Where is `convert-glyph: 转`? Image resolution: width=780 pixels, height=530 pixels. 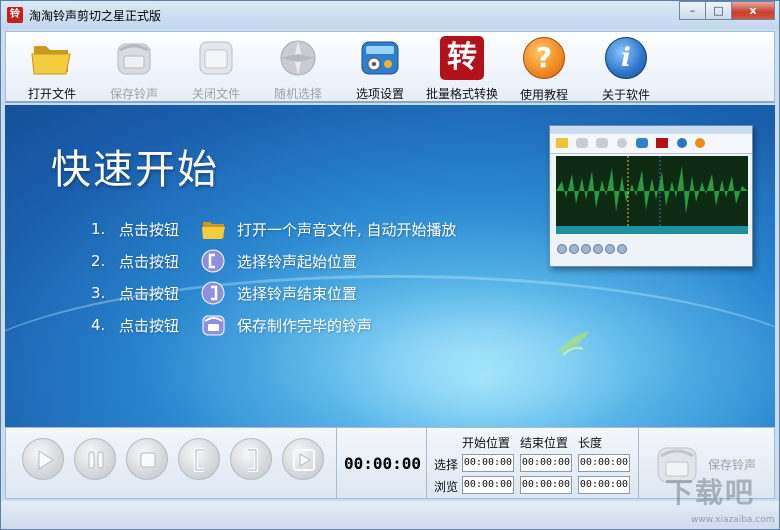 convert-glyph: 转 is located at coordinates (462, 58).